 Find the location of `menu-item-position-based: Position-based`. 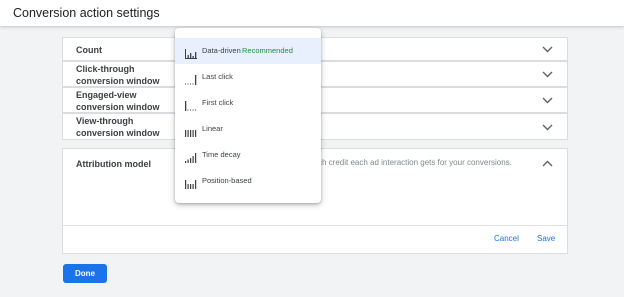

menu-item-position-based: Position-based is located at coordinates (248, 181).